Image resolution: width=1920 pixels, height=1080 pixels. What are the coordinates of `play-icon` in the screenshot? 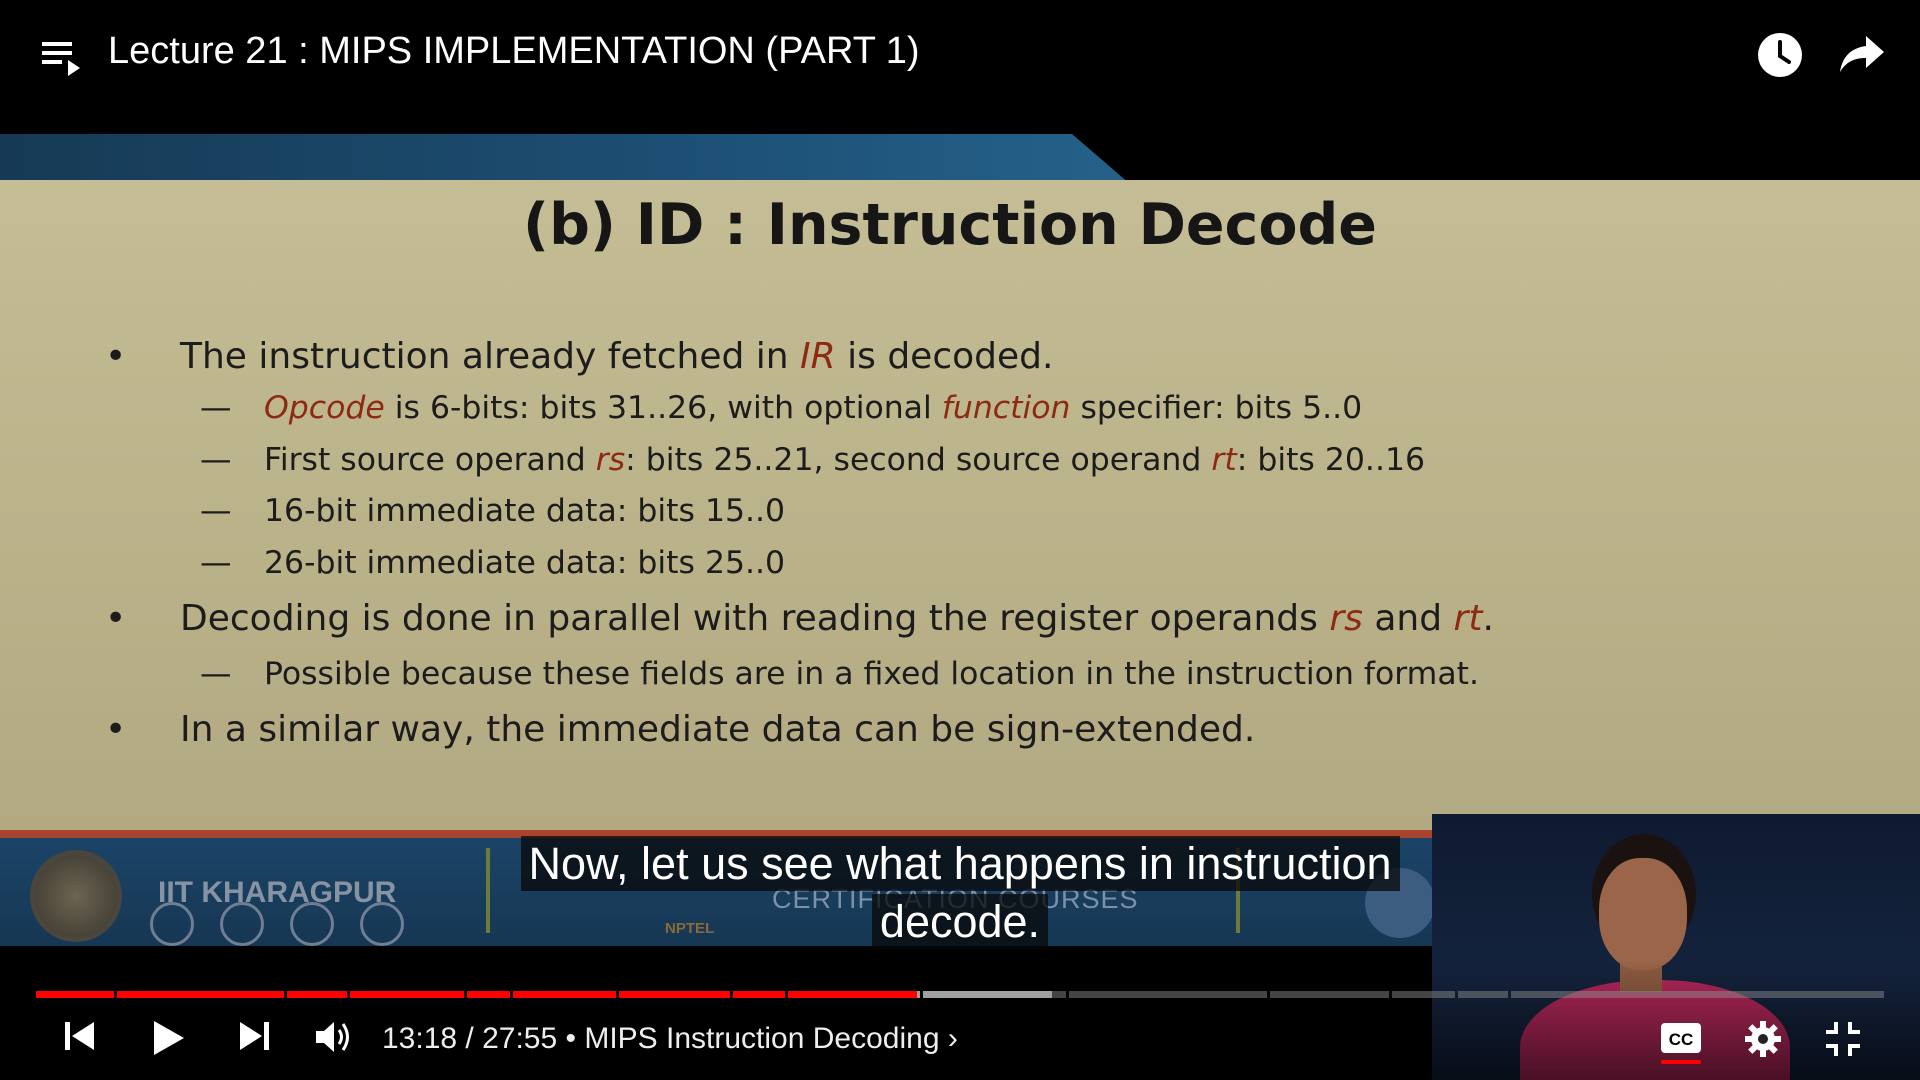 It's located at (168, 1038).